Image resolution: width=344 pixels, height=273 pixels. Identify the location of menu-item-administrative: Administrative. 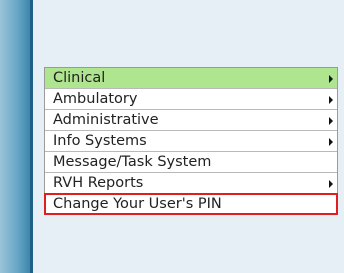
(191, 120).